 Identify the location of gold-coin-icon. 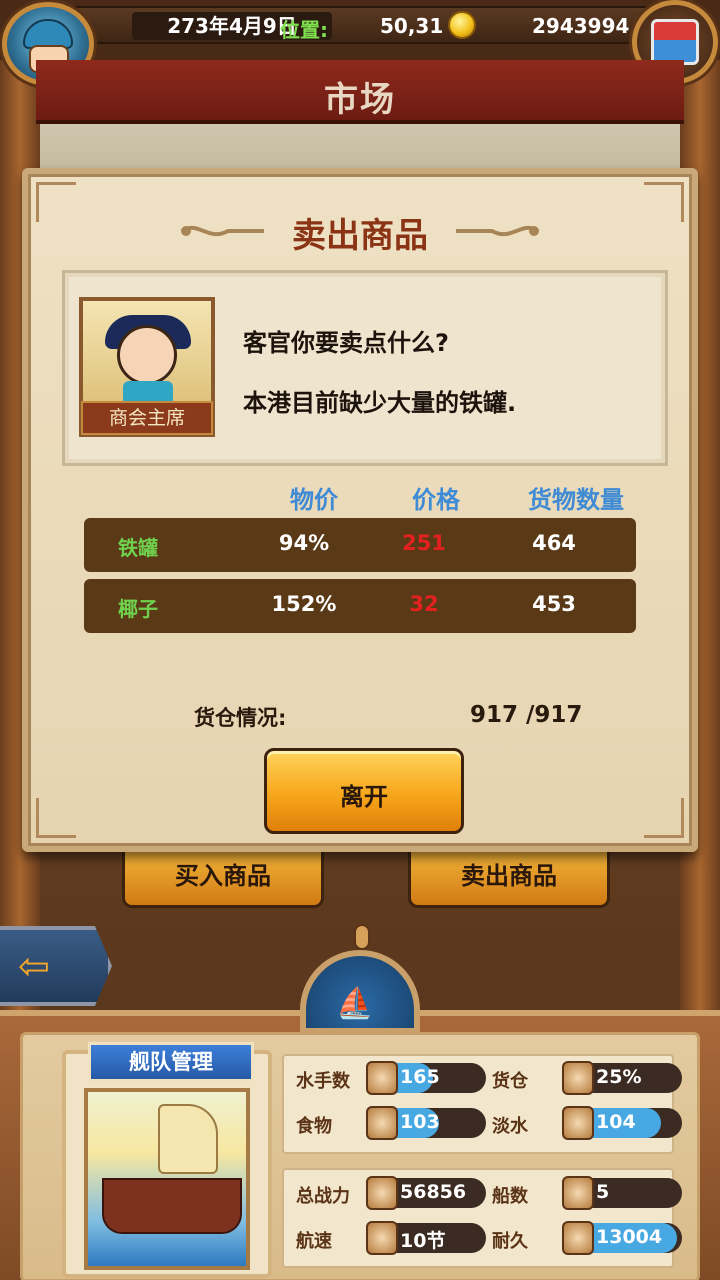
(462, 25).